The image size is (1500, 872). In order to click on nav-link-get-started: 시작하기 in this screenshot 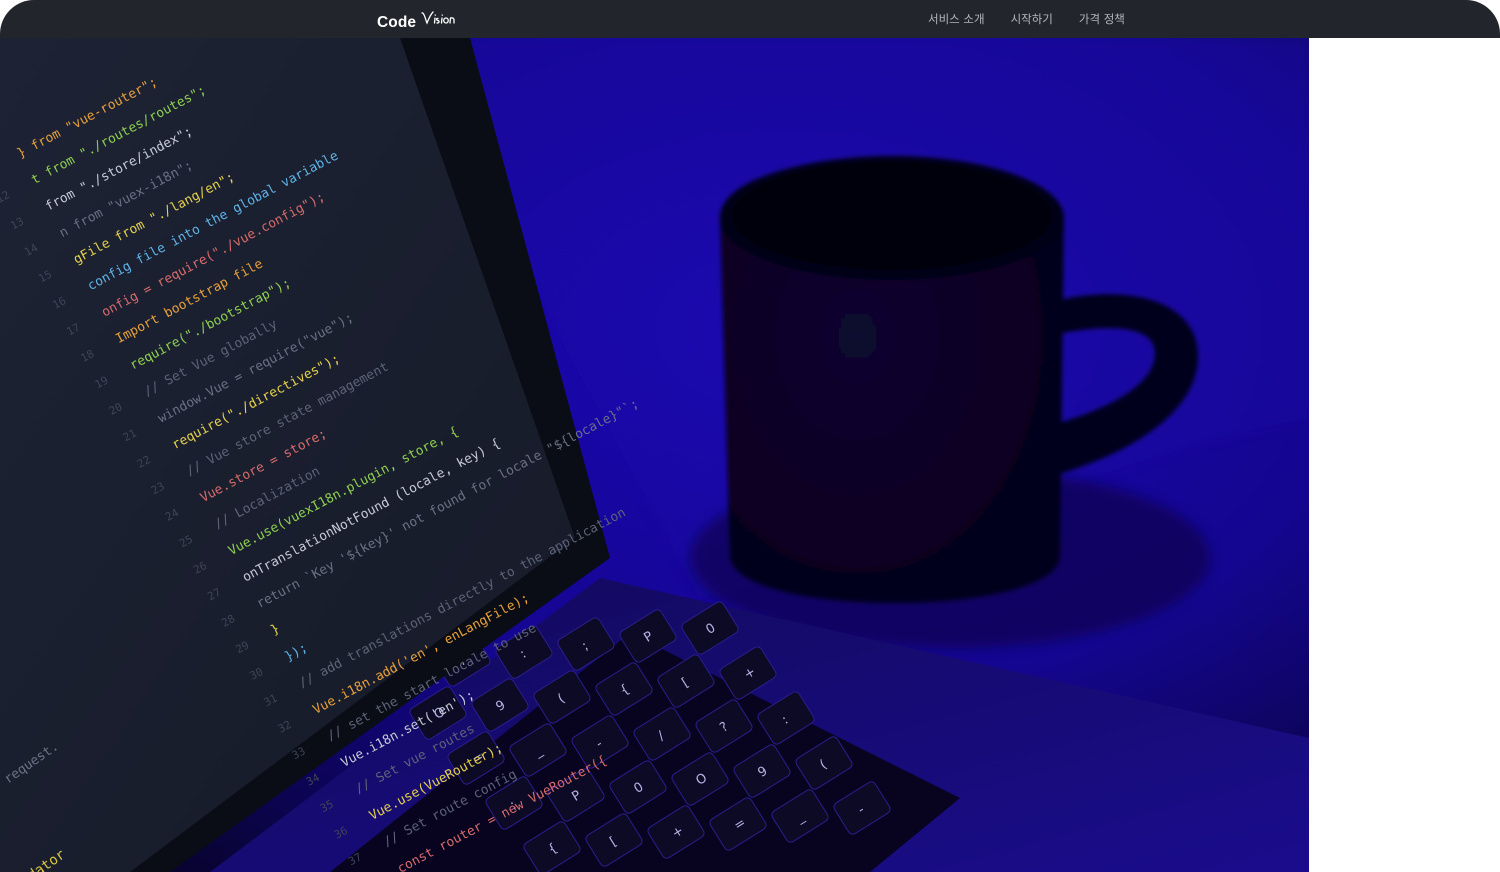, I will do `click(1032, 19)`.